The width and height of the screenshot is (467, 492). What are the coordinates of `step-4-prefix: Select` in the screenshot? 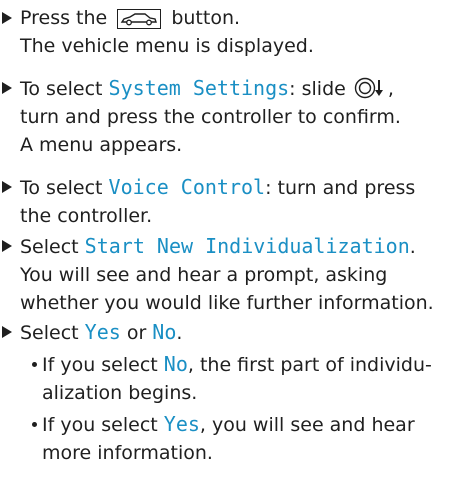 It's located at (52, 247).